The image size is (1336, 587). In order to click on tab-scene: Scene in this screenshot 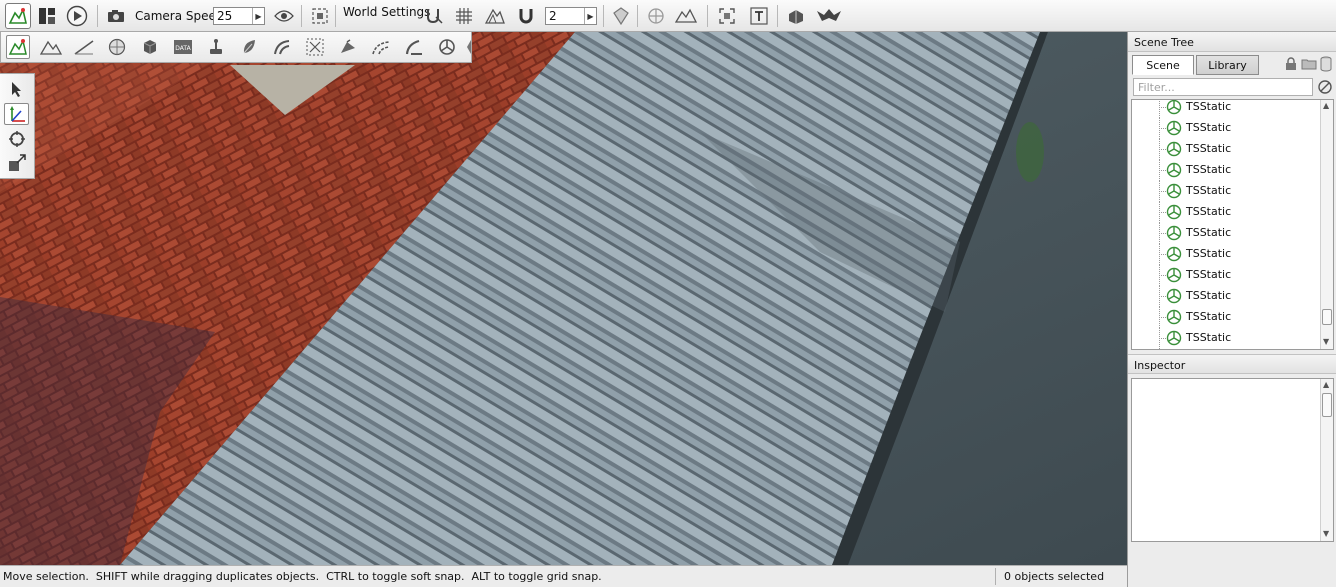, I will do `click(1163, 65)`.